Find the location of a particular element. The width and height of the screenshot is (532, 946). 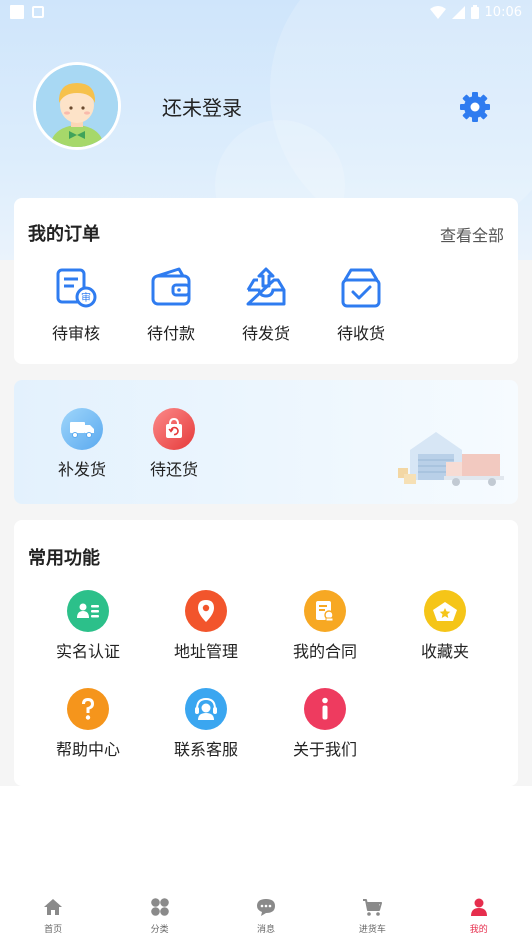

feature-my-contract: 我的合同 is located at coordinates (325, 626).